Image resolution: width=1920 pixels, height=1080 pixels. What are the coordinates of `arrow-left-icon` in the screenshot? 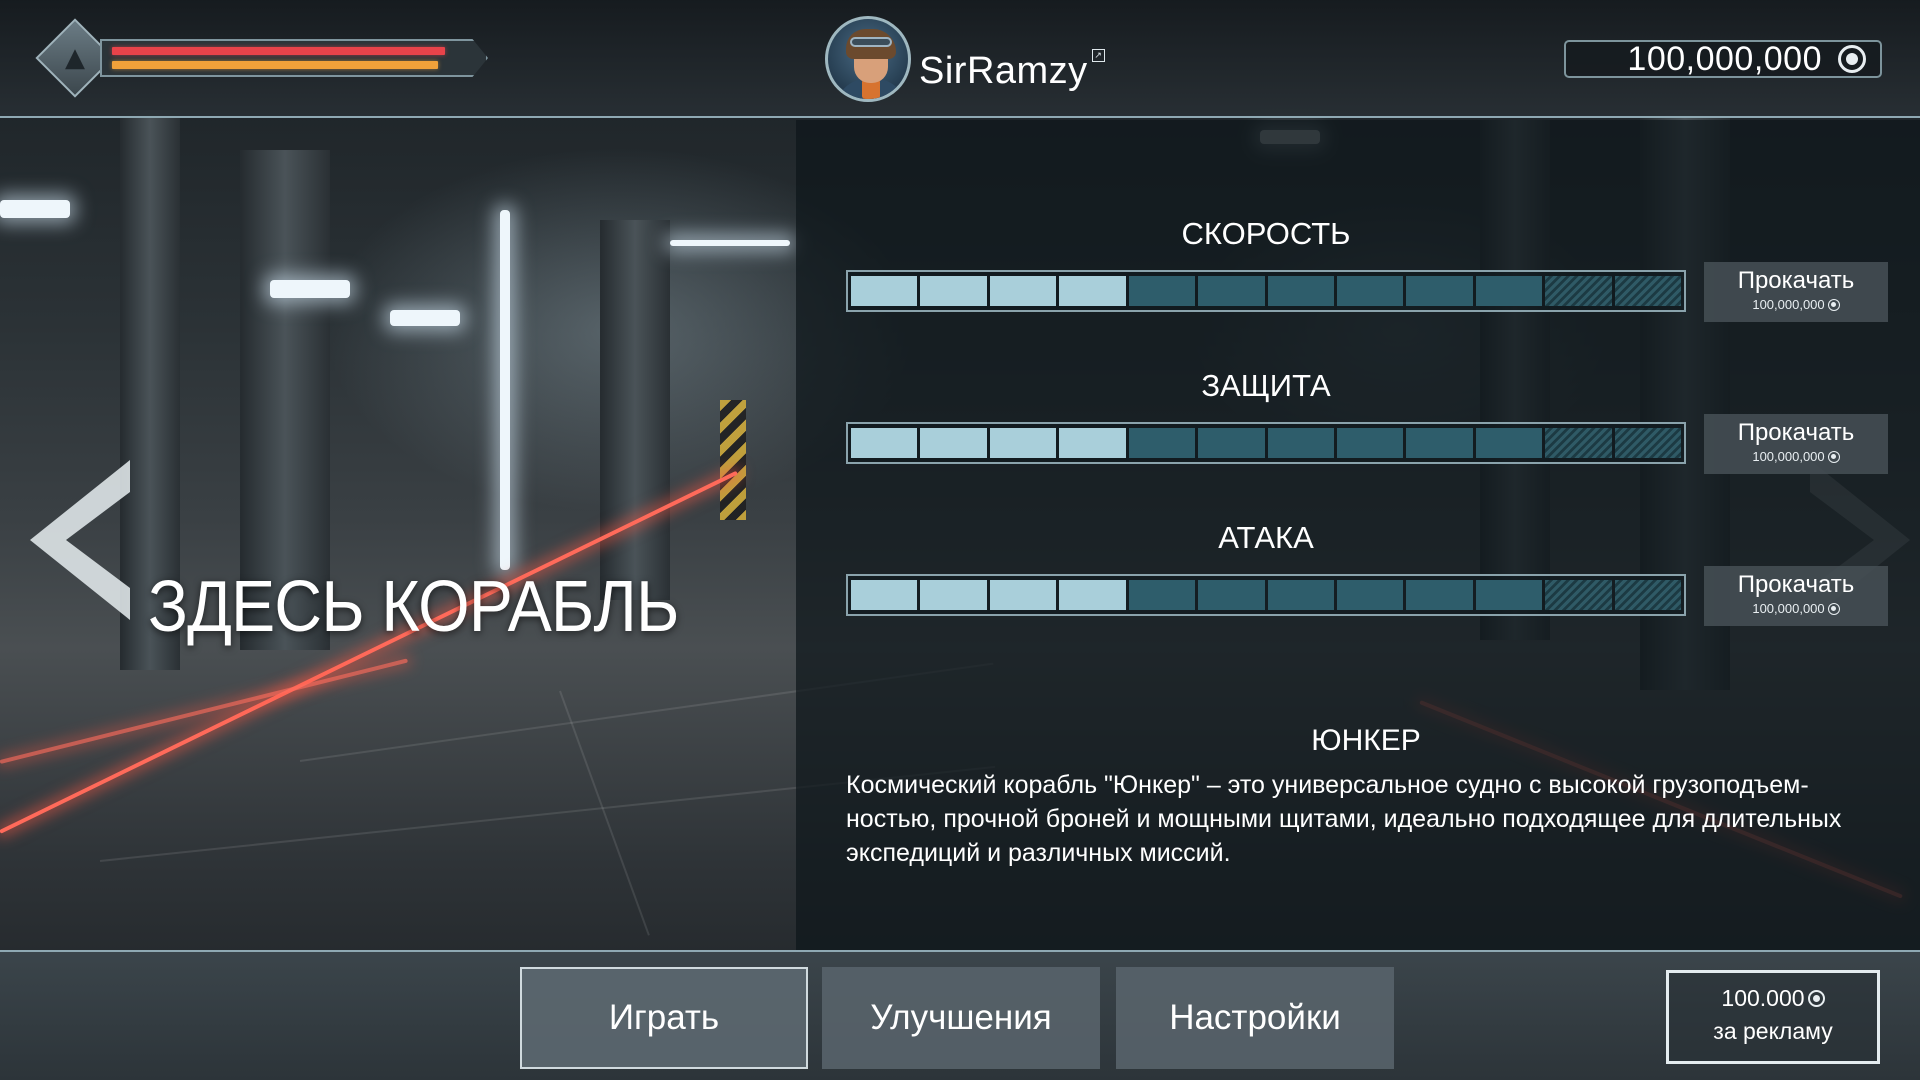 It's located at (85, 540).